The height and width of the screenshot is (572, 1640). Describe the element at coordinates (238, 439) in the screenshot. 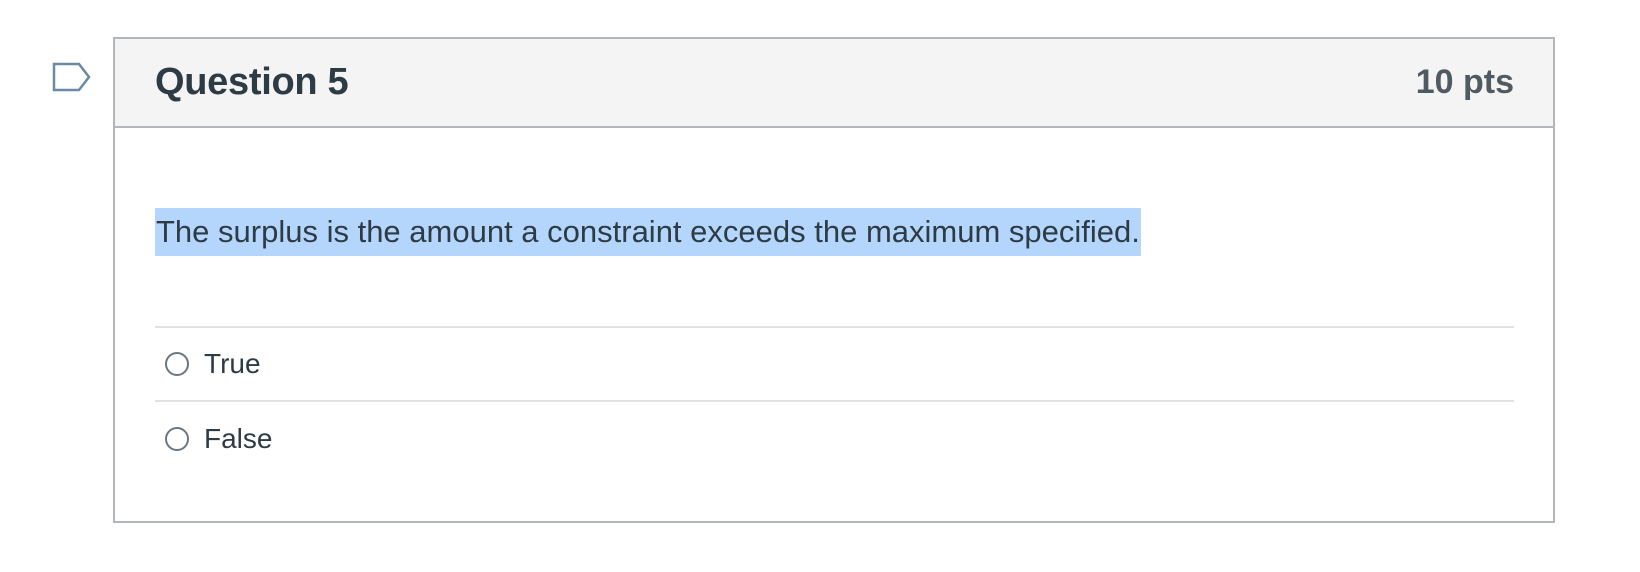

I see `answer-label-false: False` at that location.